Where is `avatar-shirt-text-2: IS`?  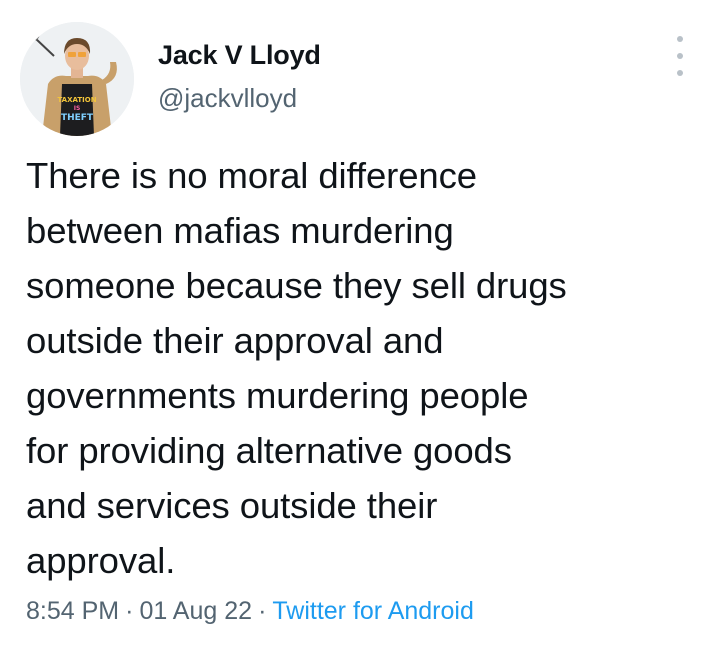 avatar-shirt-text-2: IS is located at coordinates (77, 108).